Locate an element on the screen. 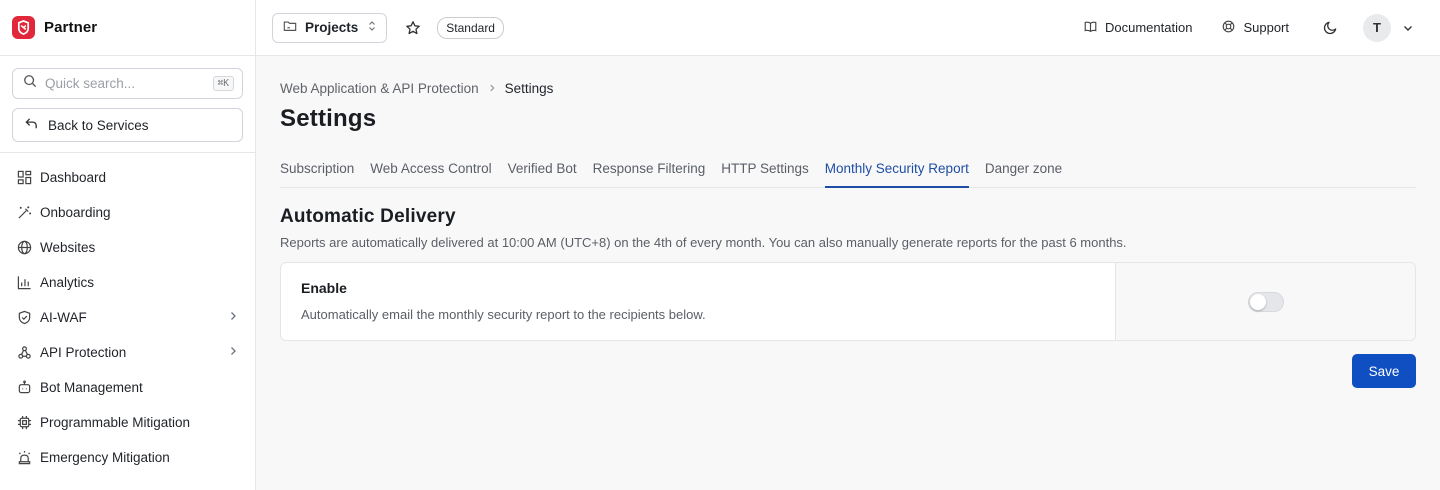  support-label: Support is located at coordinates (1266, 27).